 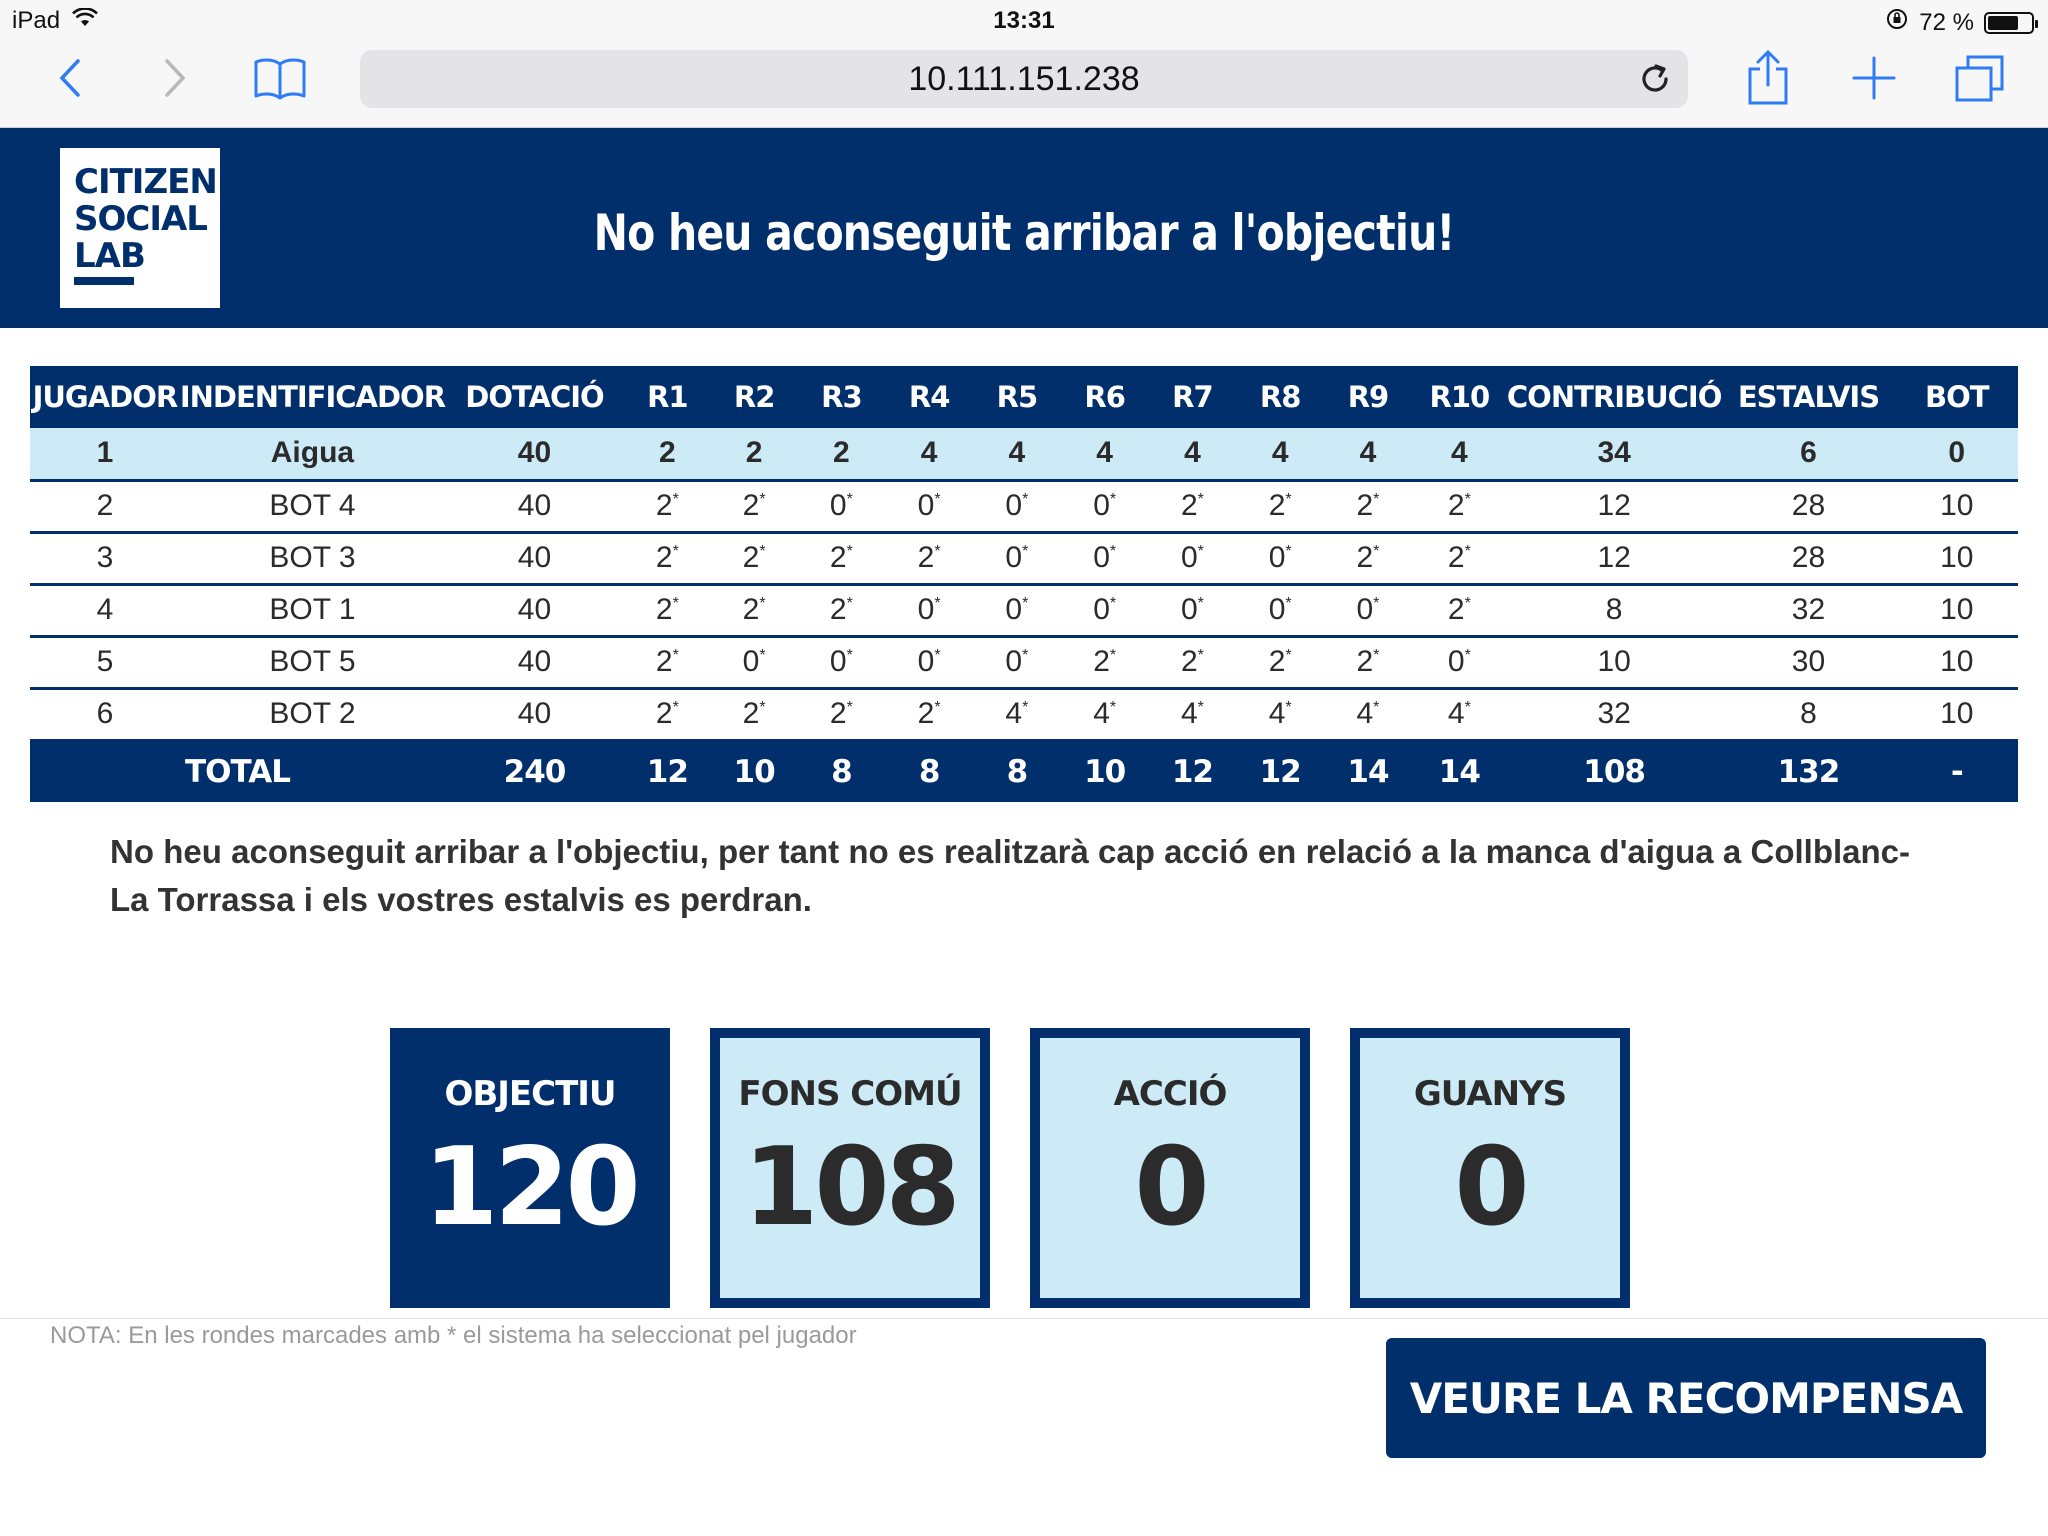 I want to click on share-button, so click(x=1768, y=80).